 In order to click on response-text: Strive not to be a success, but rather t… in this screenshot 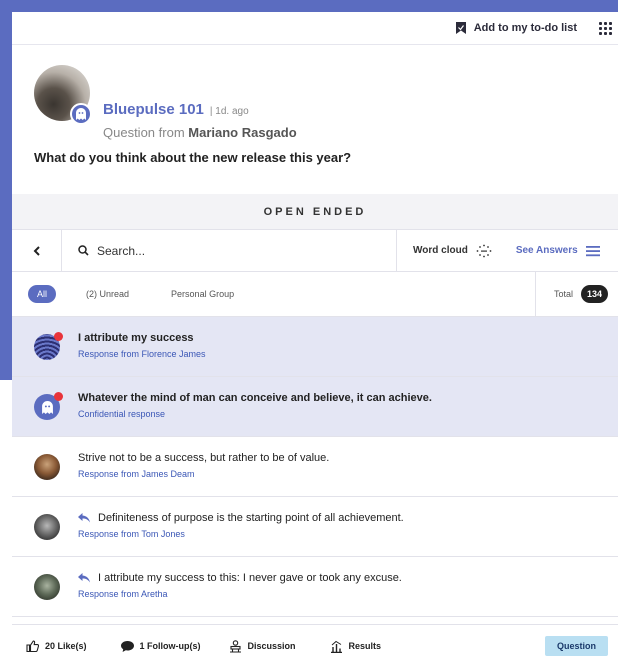, I will do `click(204, 458)`.